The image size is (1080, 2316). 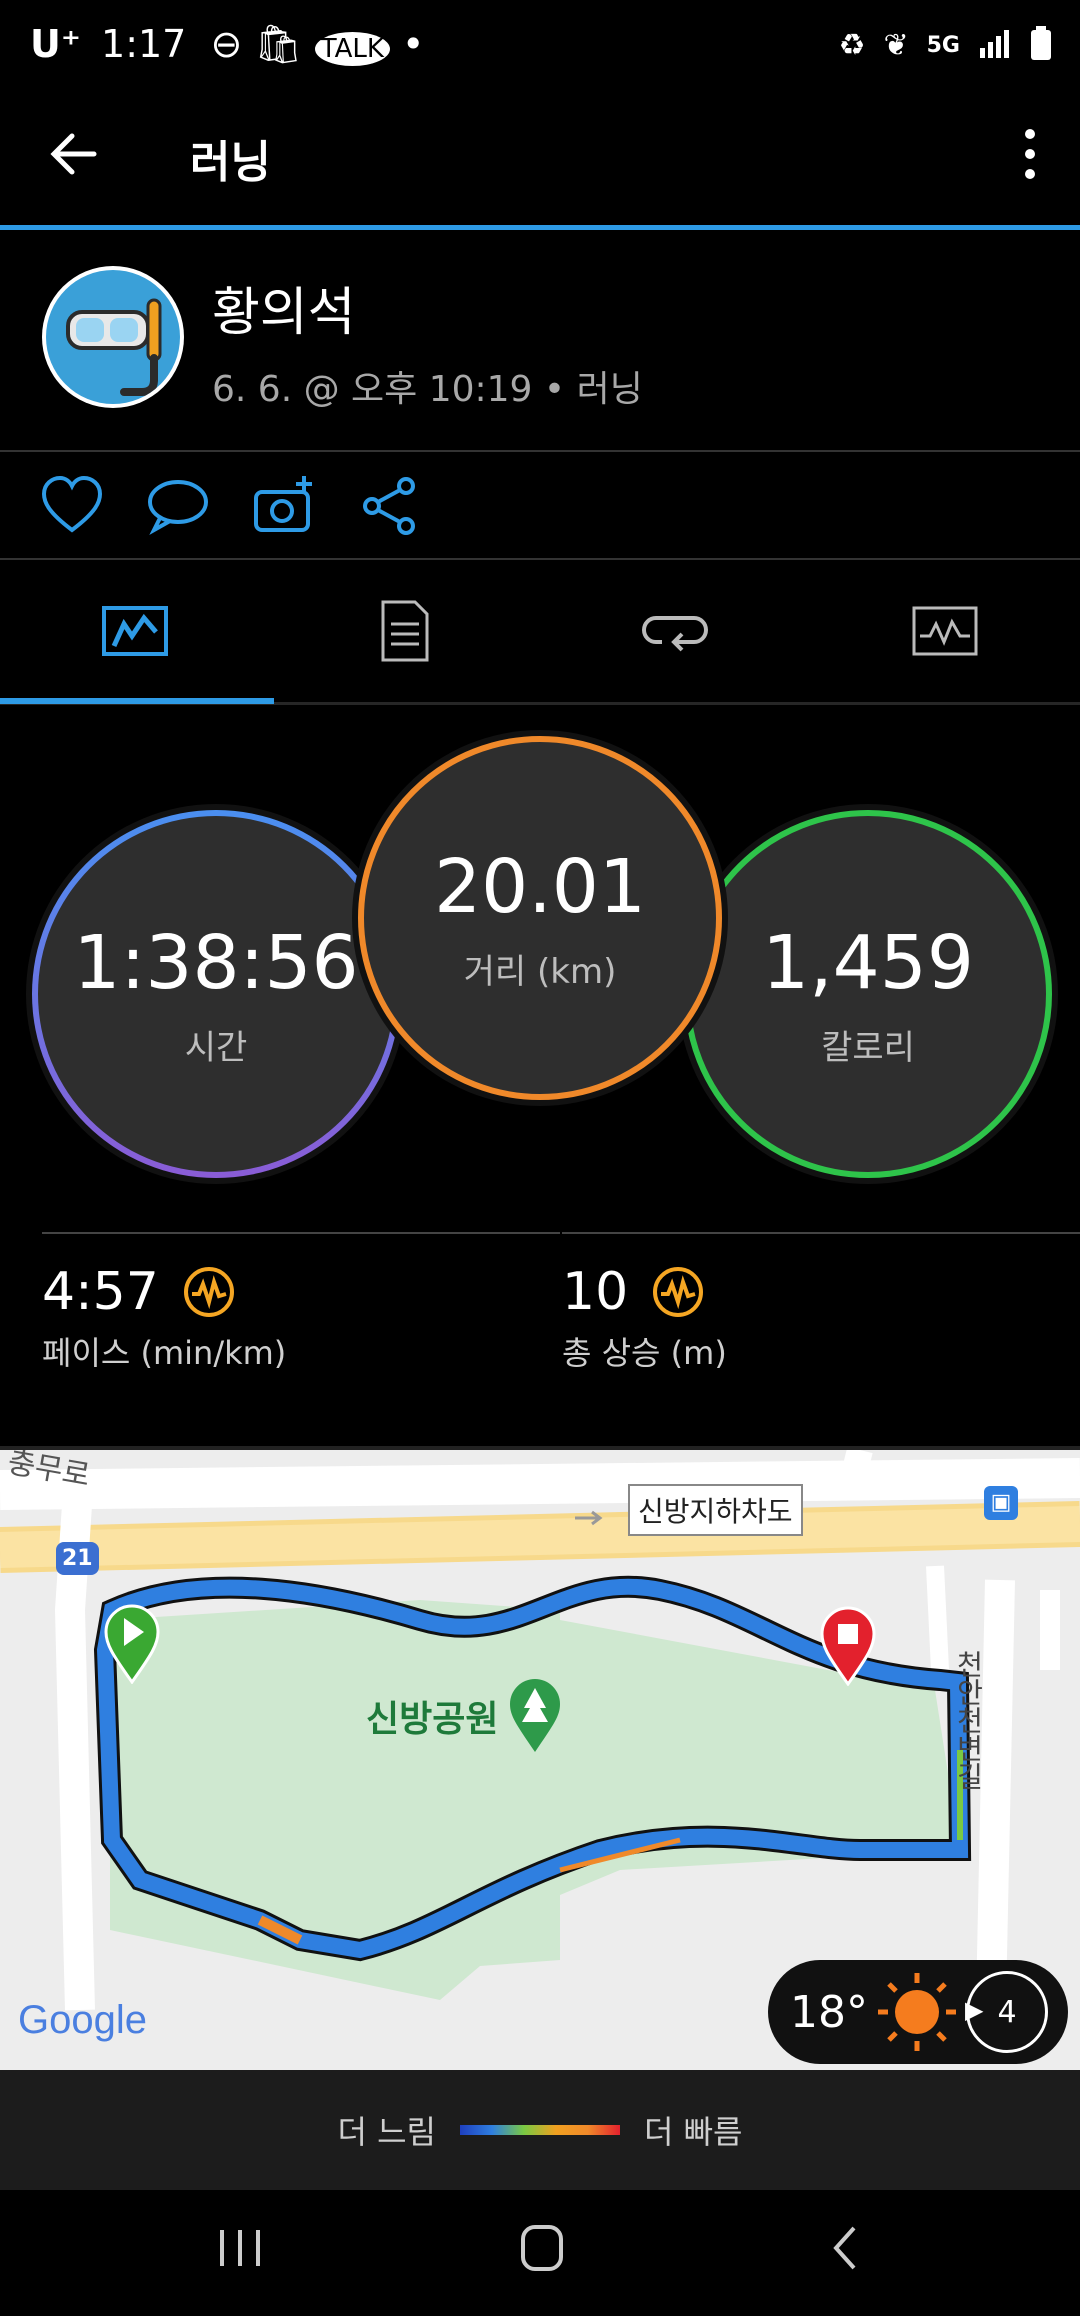 What do you see at coordinates (535, 1715) in the screenshot?
I see `park-pin-icon` at bounding box center [535, 1715].